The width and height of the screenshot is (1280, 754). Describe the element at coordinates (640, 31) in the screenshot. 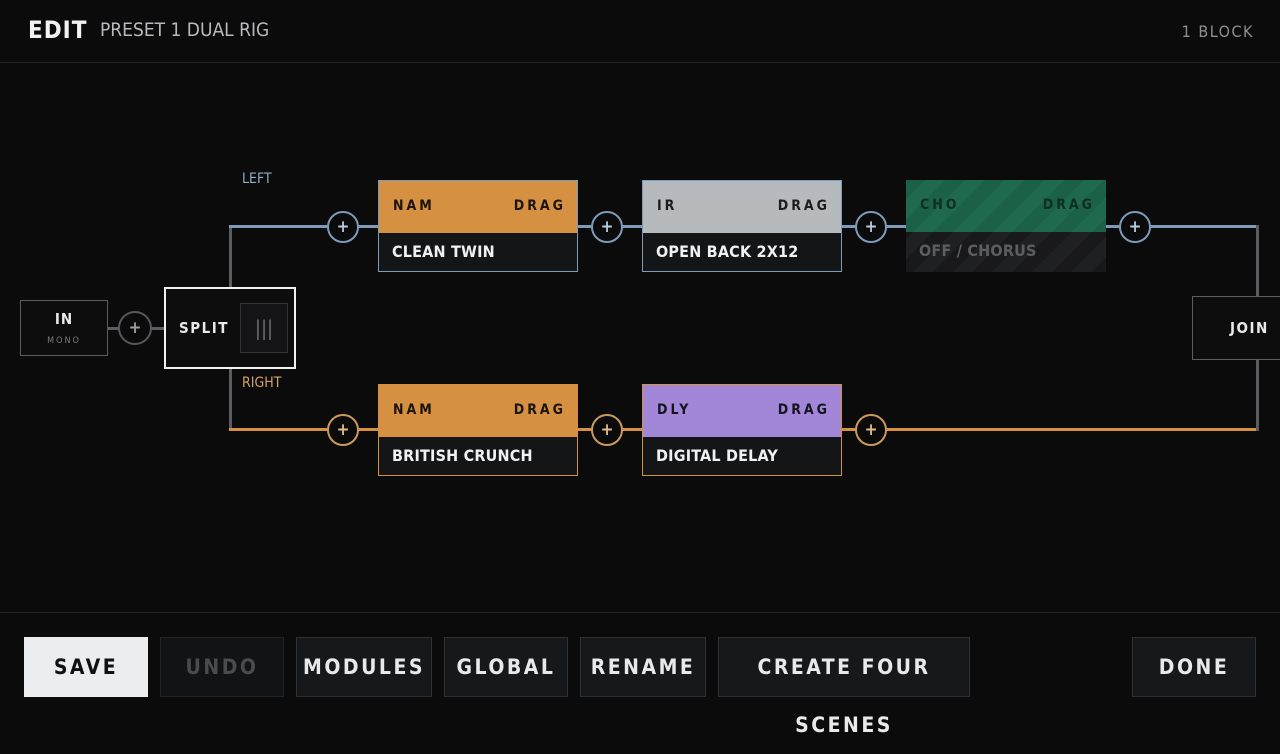

I see `header-bar: EDIT PRESET 1 DUAL RIG 1 BLOCK` at that location.